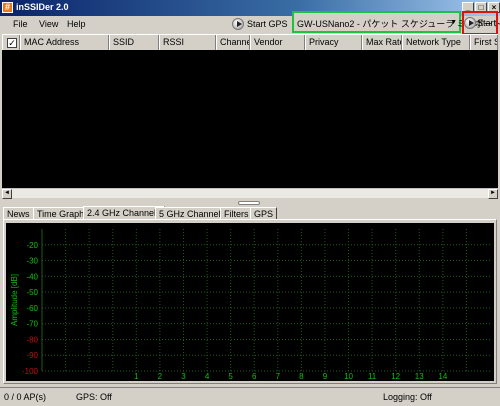 The height and width of the screenshot is (406, 500). Describe the element at coordinates (7, 7) in the screenshot. I see `app-icon: #` at that location.